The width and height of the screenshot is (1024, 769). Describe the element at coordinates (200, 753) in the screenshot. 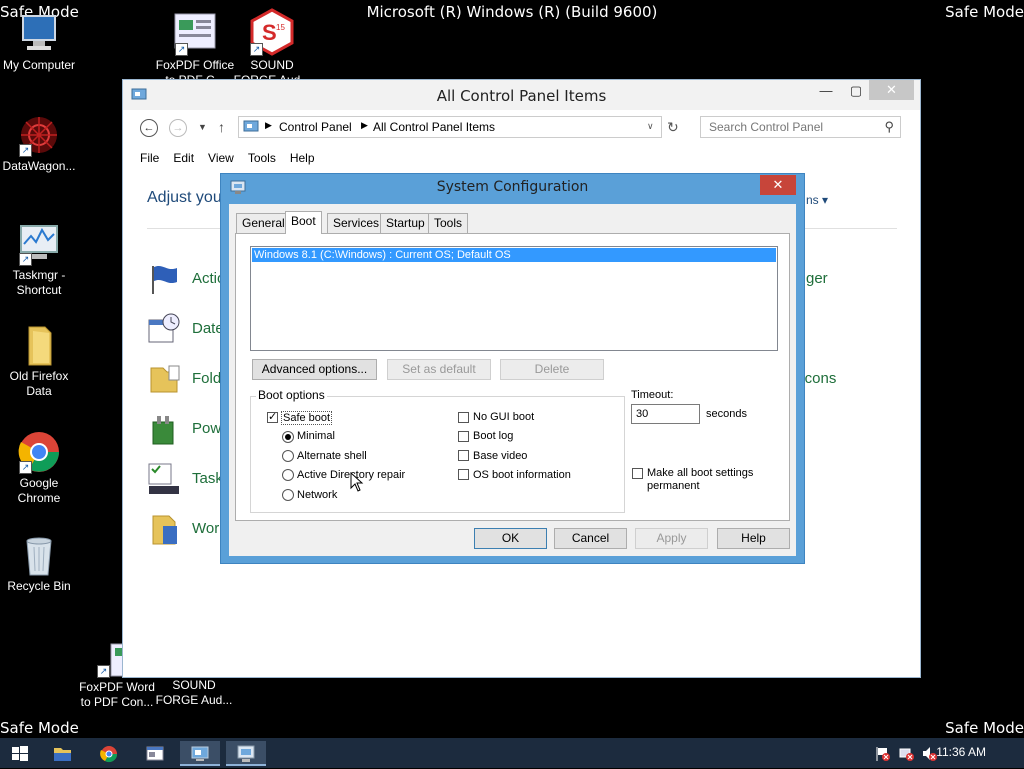

I see `taskbar-control-panel-icon` at that location.